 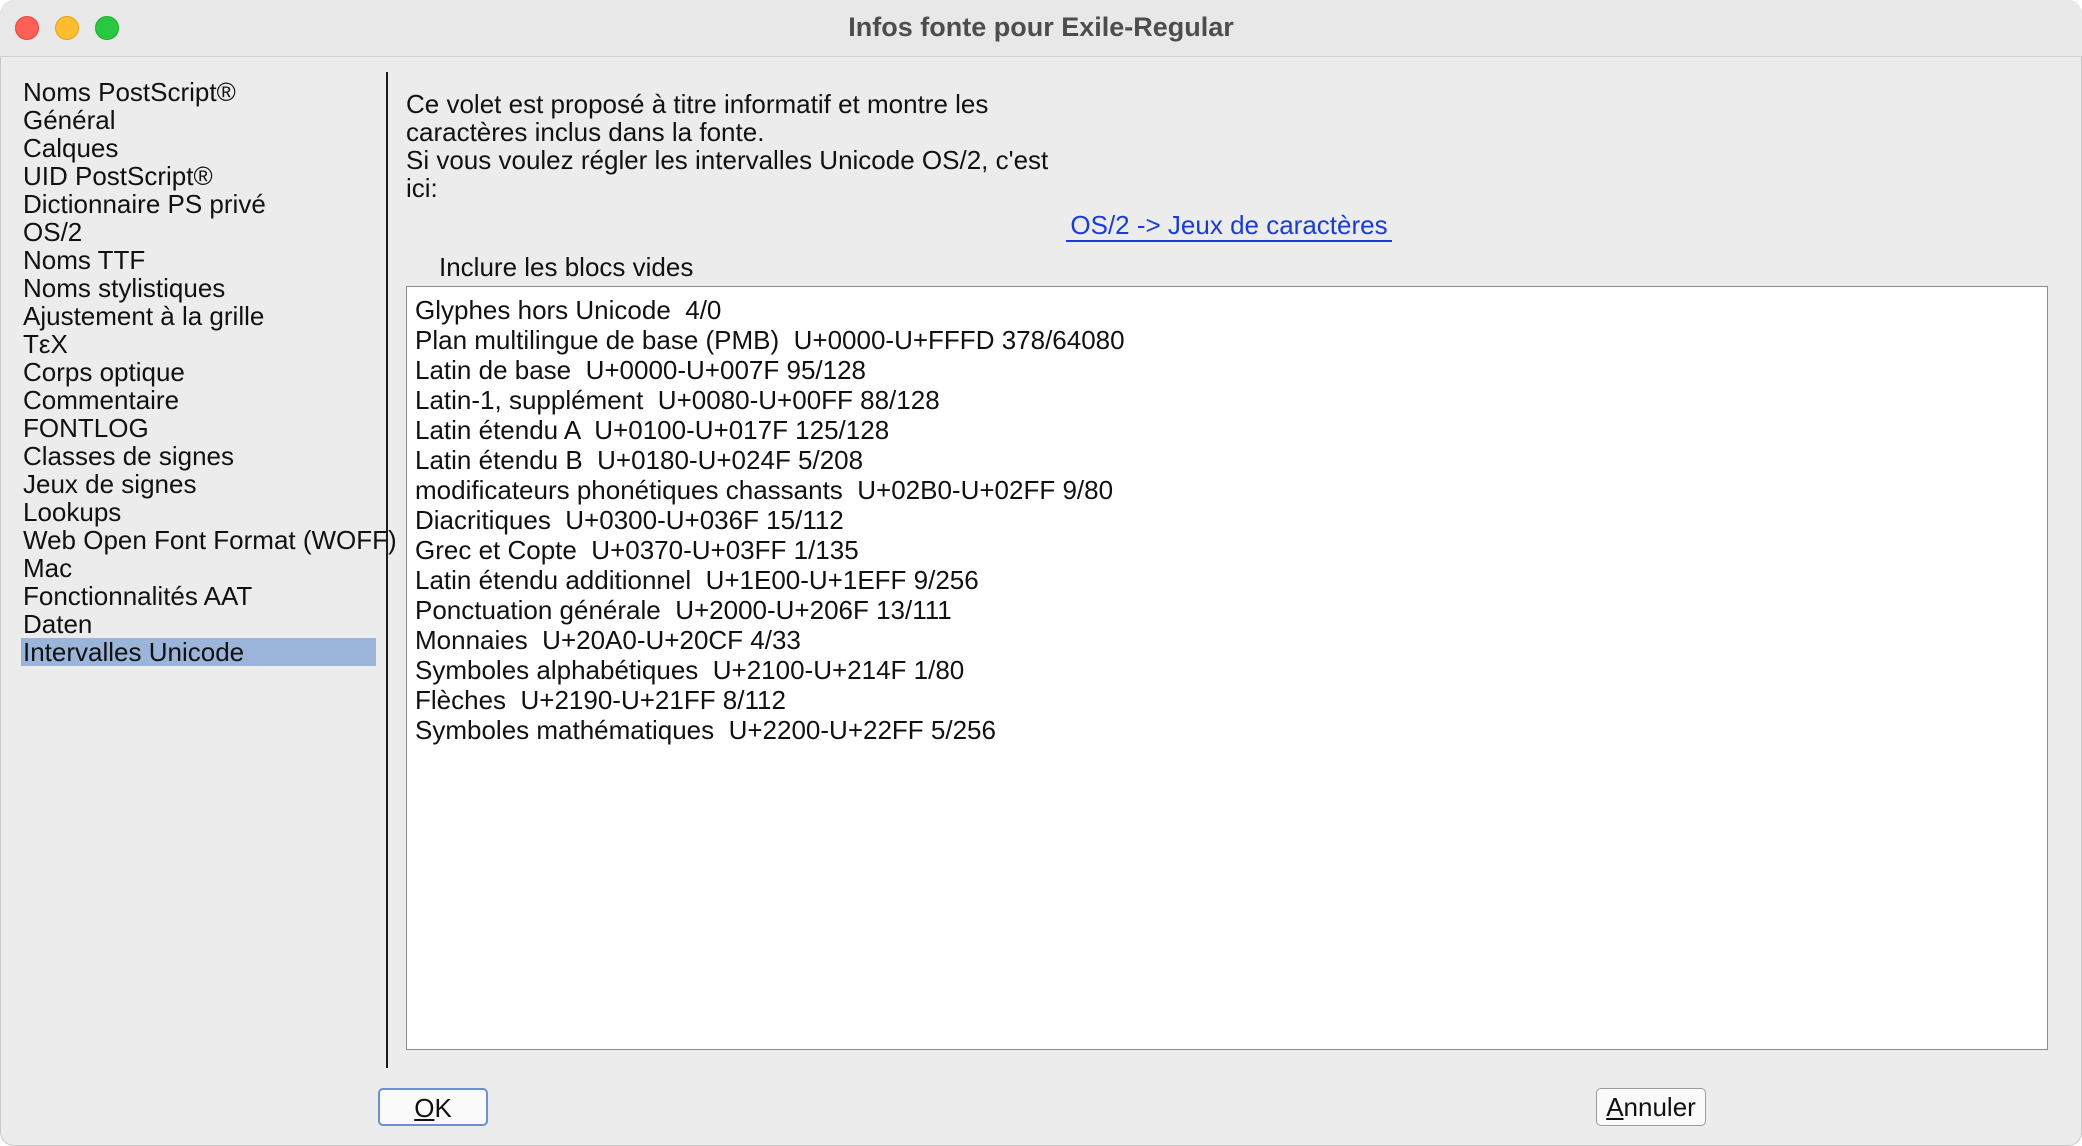 I want to click on include-empty-blocks-checkbox: Inclure les blocs vides, so click(x=566, y=267).